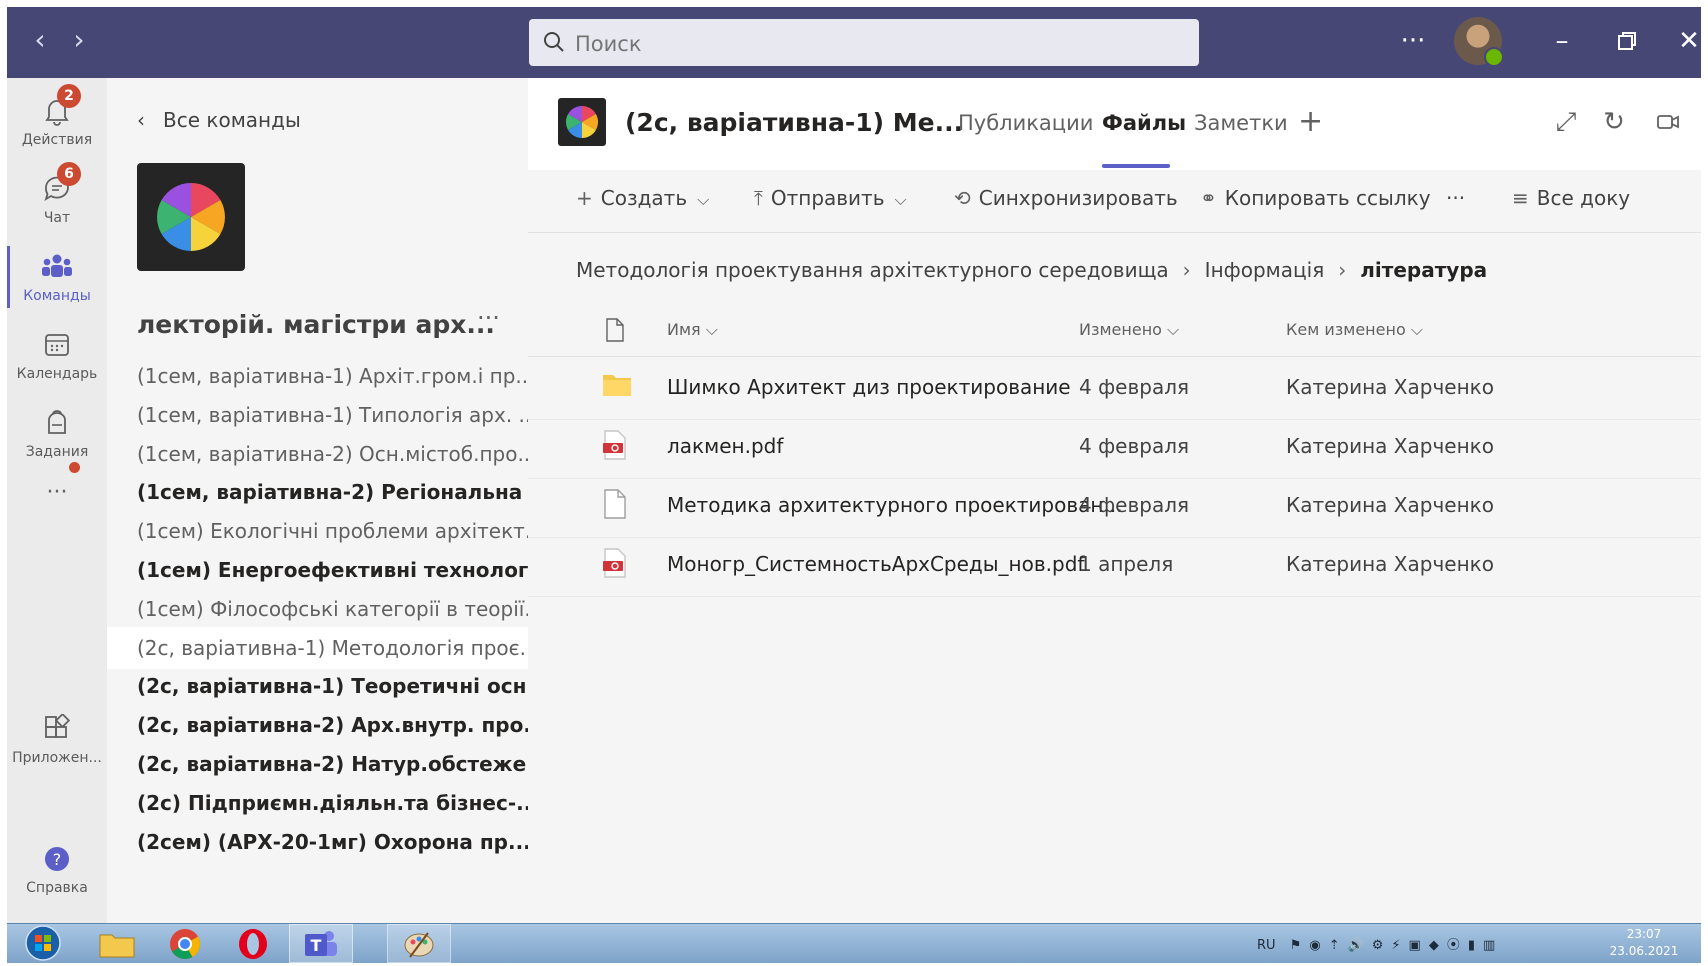 This screenshot has width=1708, height=966. I want to click on add-tab-button: +, so click(1310, 121).